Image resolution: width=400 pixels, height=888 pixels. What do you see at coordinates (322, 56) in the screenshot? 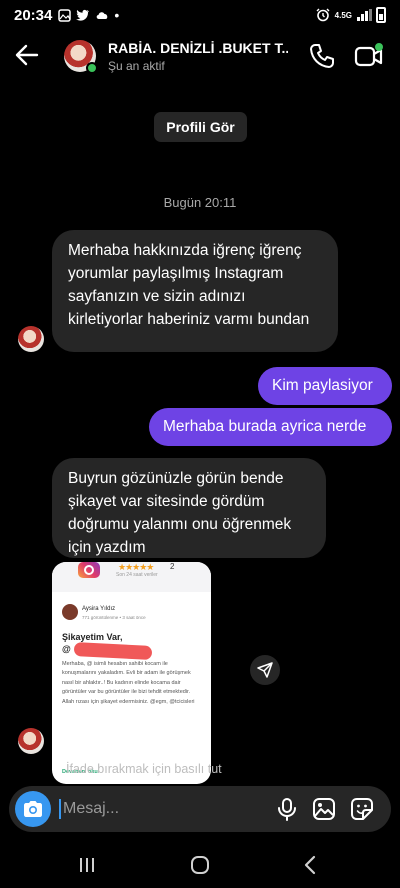
I see `phone-icon` at bounding box center [322, 56].